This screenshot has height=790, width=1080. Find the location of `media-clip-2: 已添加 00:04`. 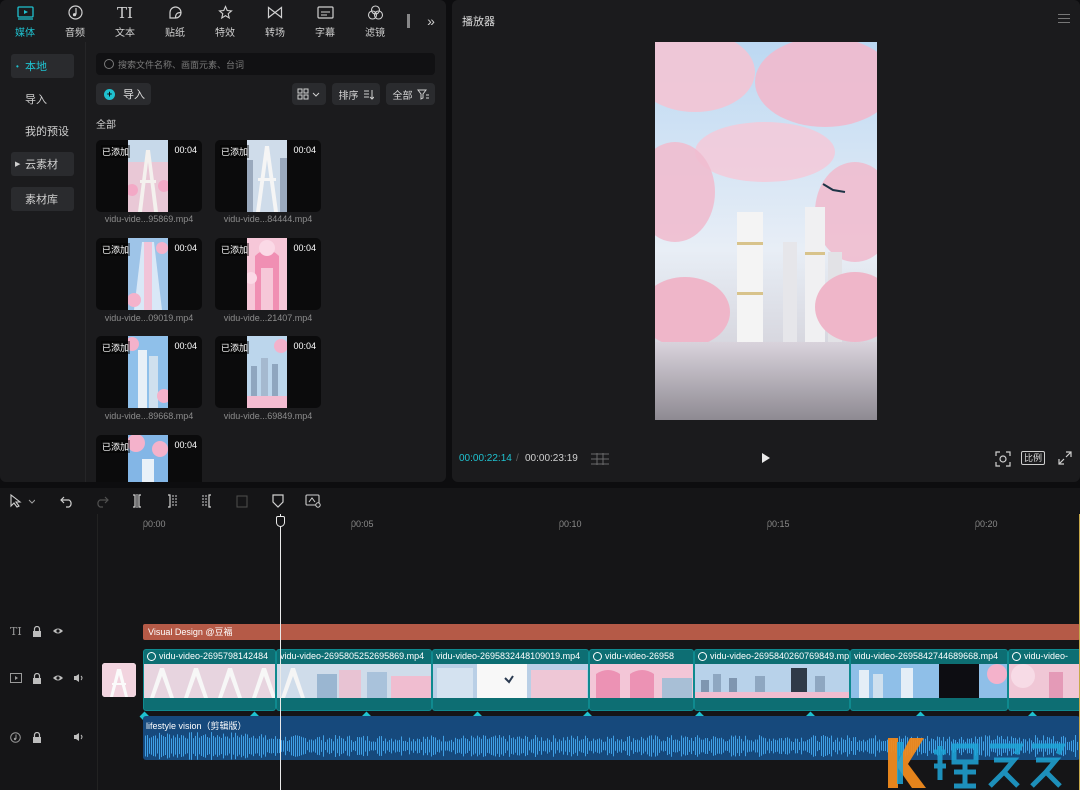

media-clip-2: 已添加 00:04 is located at coordinates (268, 176).